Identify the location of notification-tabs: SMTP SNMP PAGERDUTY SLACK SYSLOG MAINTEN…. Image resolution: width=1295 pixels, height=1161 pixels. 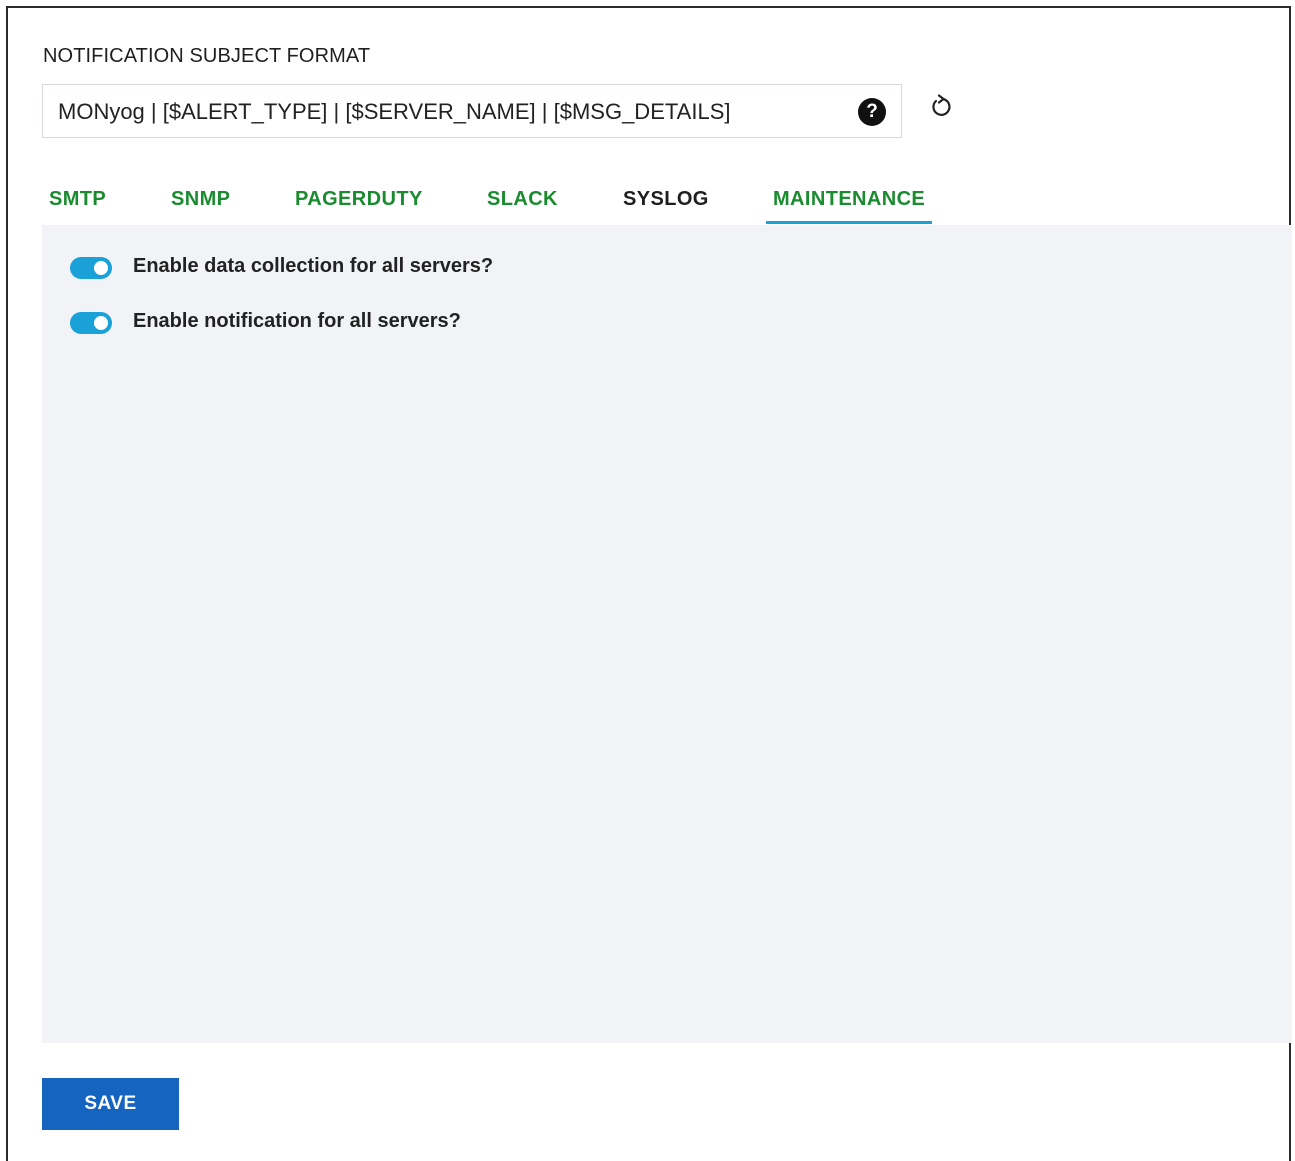
(667, 206).